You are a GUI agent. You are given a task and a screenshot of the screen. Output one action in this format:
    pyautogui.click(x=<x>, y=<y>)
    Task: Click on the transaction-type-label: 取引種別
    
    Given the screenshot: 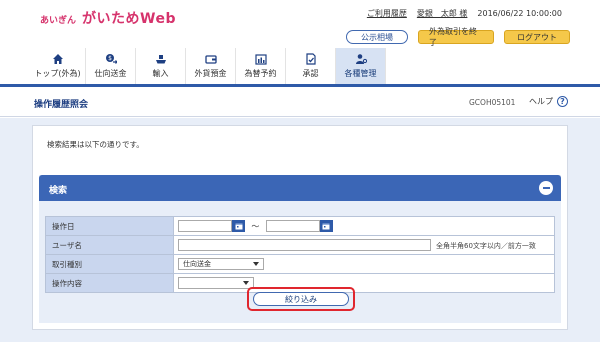 What is the action you would take?
    pyautogui.click(x=109, y=264)
    